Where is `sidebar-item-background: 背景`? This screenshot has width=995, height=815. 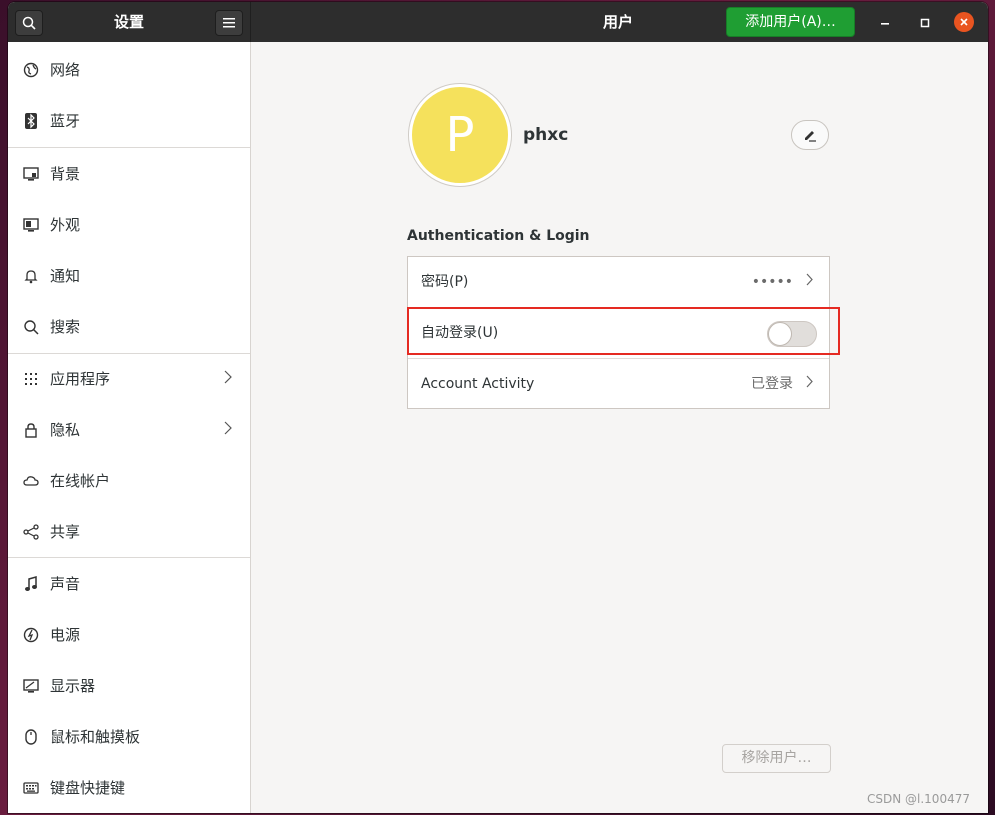
sidebar-item-background: 背景 is located at coordinates (129, 173).